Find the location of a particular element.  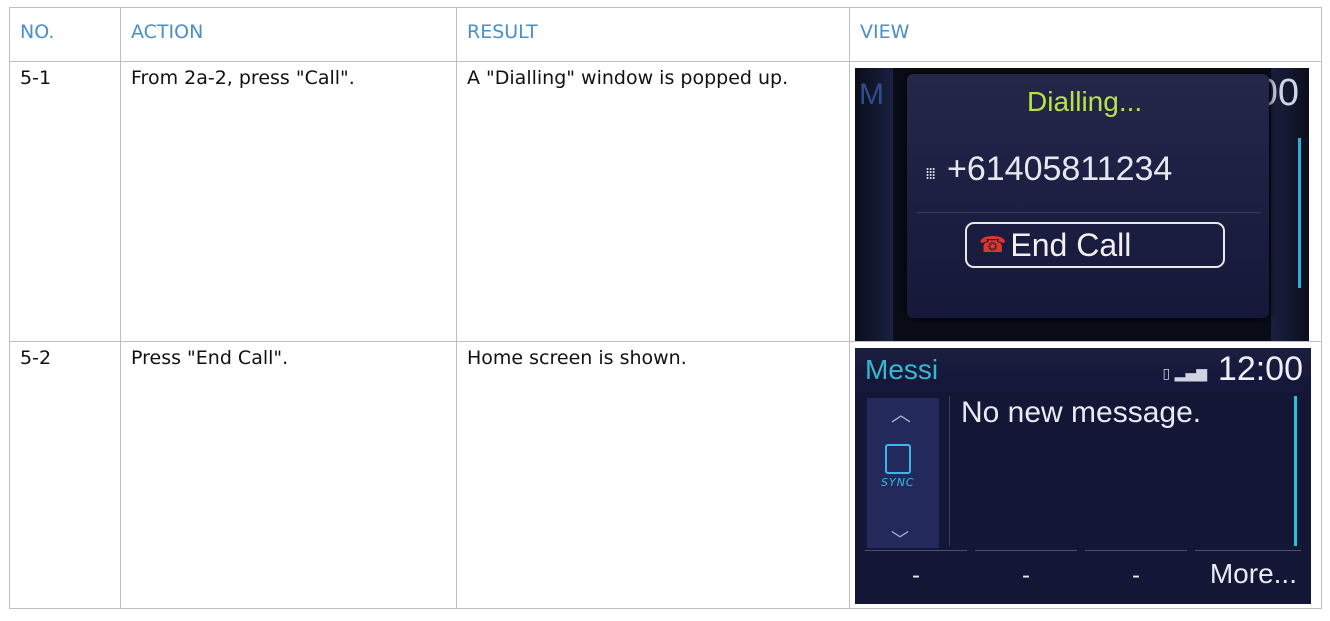

header-row: NO. ACTION RESULT VIEW is located at coordinates (665, 34).